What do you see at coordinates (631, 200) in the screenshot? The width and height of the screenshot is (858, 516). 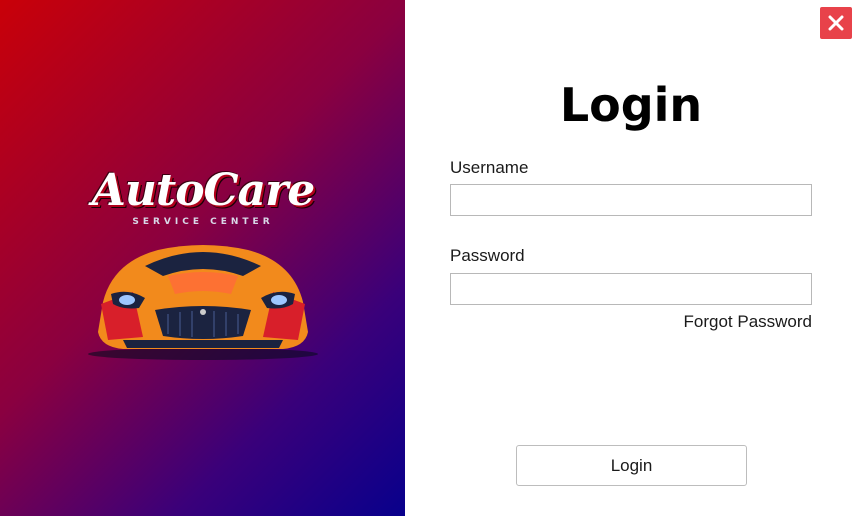 I see `username-input` at bounding box center [631, 200].